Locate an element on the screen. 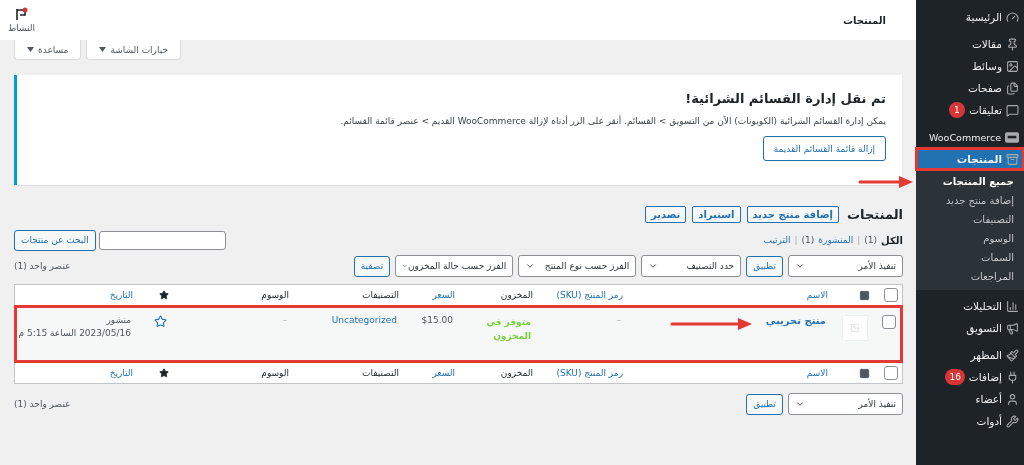 The image size is (1024, 465). submenu-item: الوسوم is located at coordinates (970, 238).